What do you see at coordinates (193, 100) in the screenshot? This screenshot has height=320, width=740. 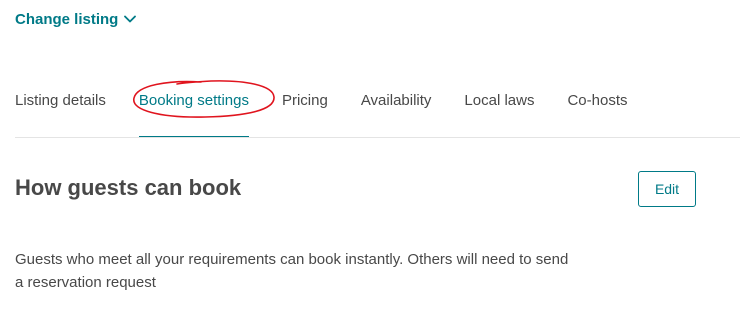 I see `tab-label: Booking settings` at bounding box center [193, 100].